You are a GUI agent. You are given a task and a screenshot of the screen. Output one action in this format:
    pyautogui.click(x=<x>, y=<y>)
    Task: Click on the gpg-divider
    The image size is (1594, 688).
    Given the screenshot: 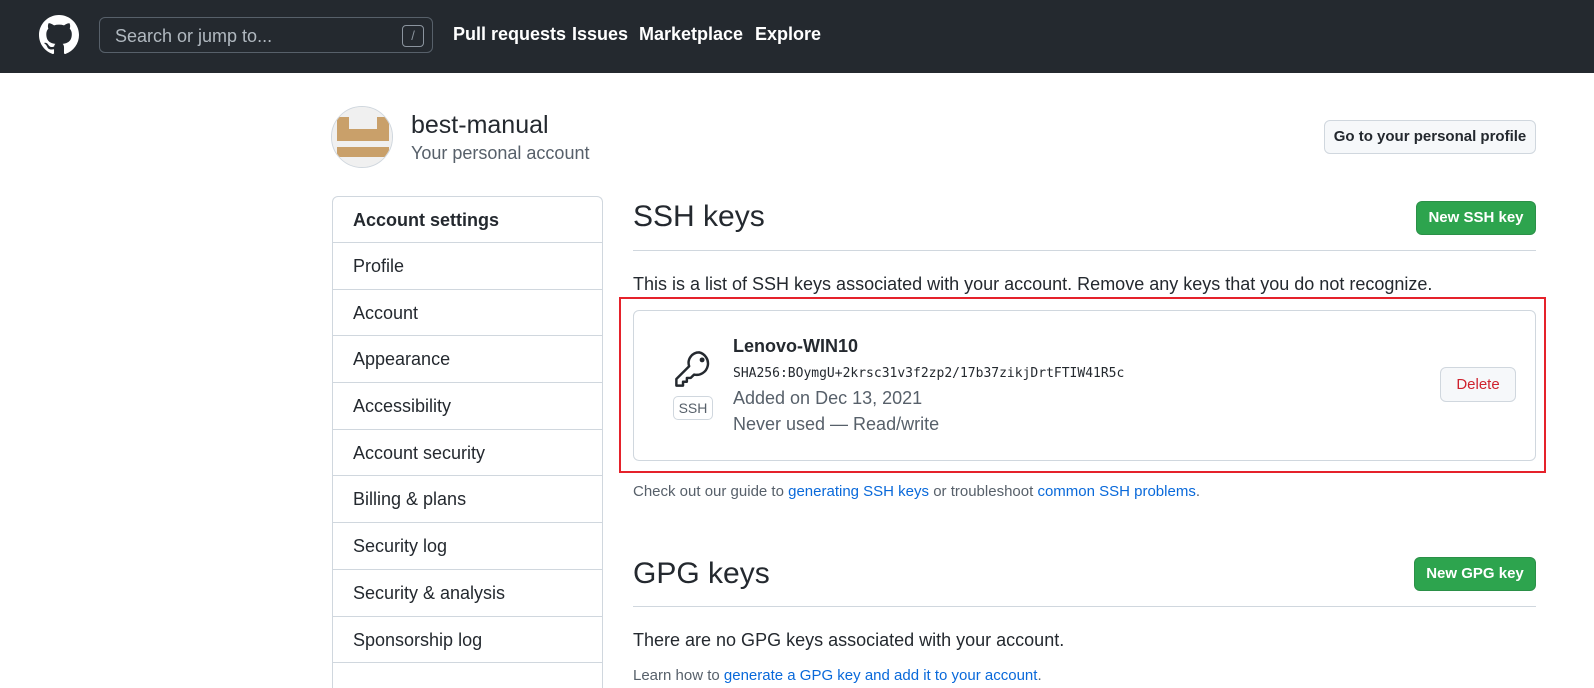 What is the action you would take?
    pyautogui.click(x=1084, y=606)
    